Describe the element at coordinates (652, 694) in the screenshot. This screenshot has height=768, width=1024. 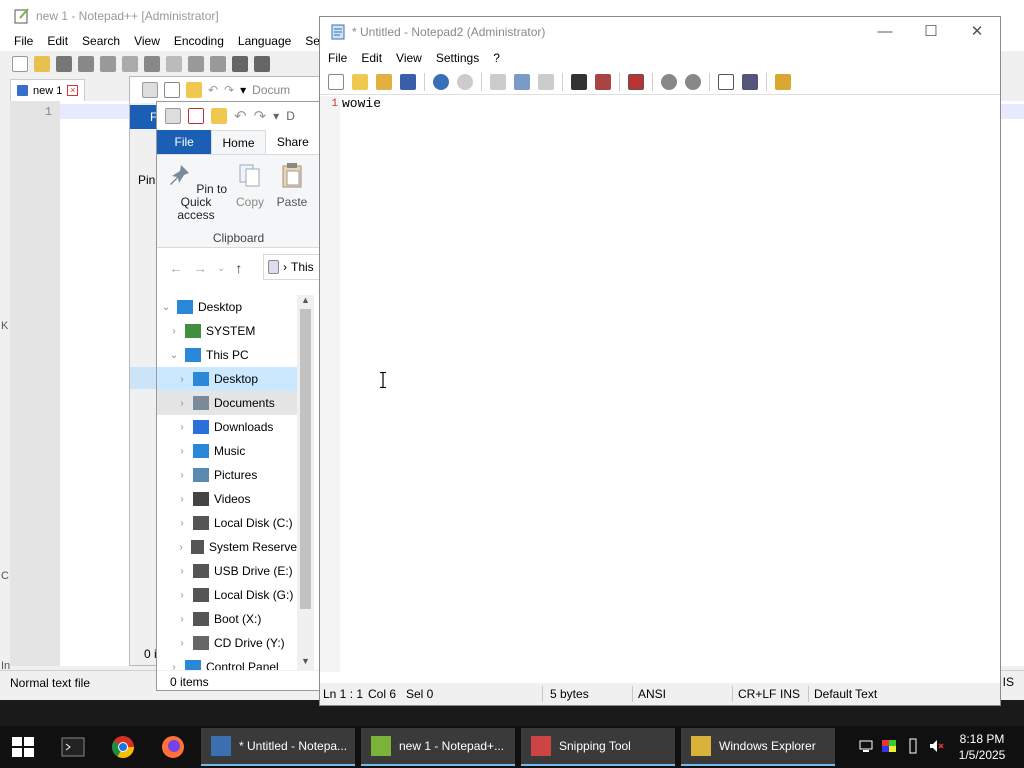
I see `encoding-status: ANSI` at that location.